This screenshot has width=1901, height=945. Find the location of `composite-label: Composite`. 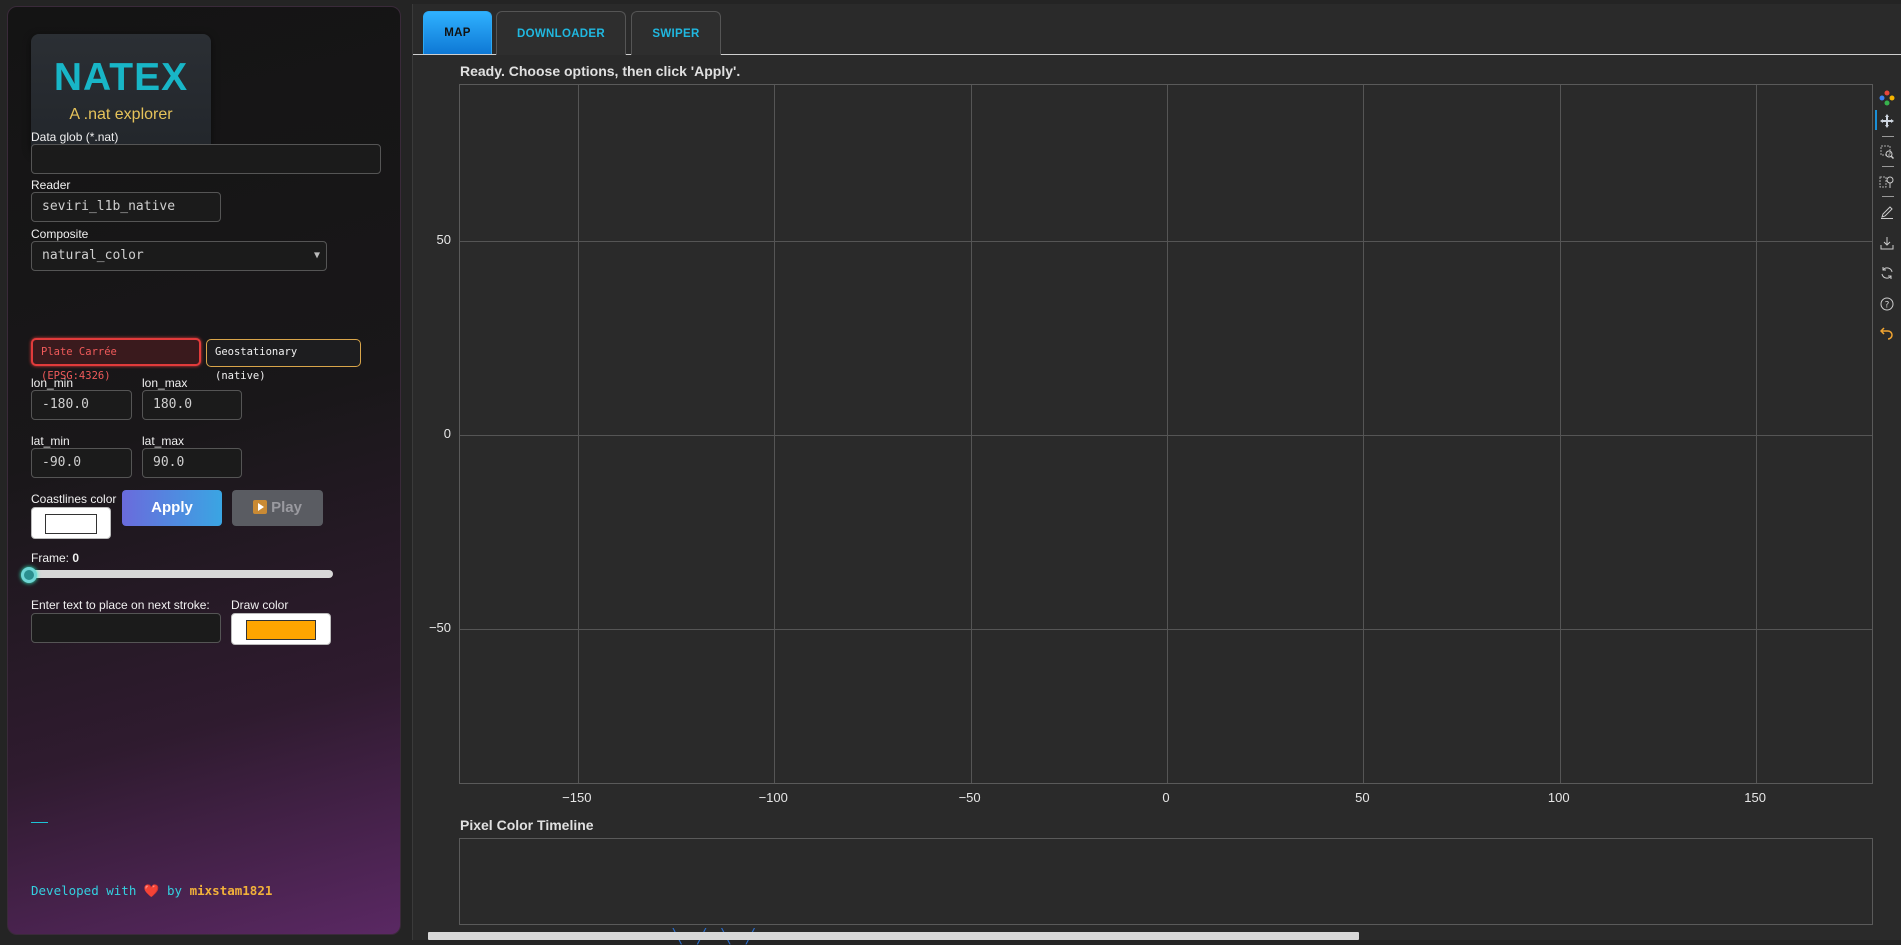

composite-label: Composite is located at coordinates (60, 234).